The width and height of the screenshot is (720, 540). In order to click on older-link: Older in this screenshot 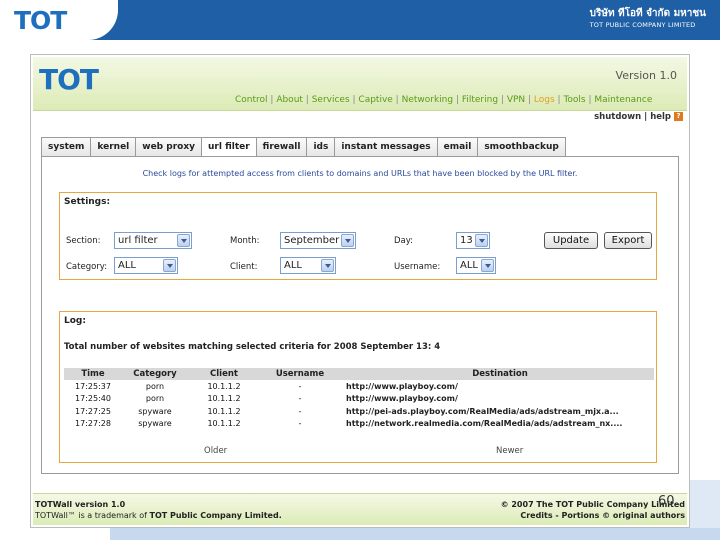, I will do `click(215, 451)`.